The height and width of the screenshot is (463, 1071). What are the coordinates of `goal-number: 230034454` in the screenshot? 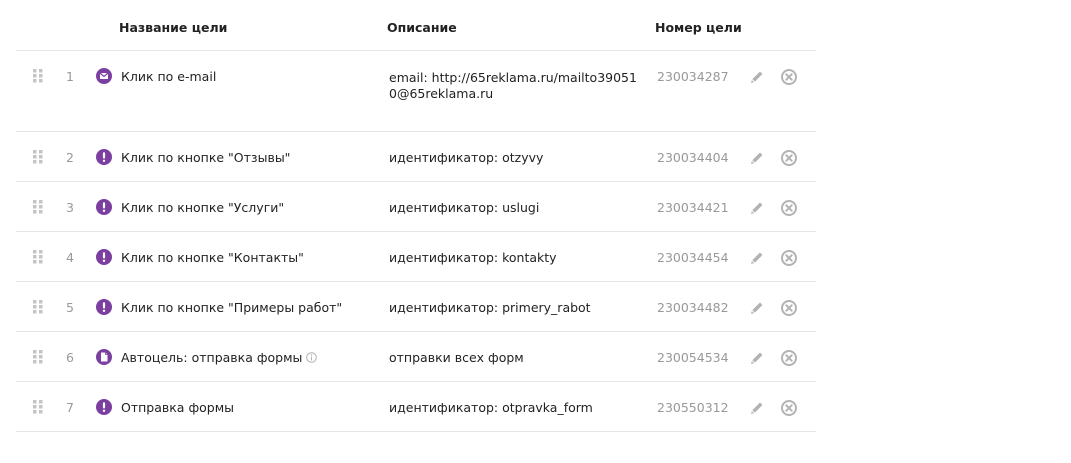 It's located at (693, 257).